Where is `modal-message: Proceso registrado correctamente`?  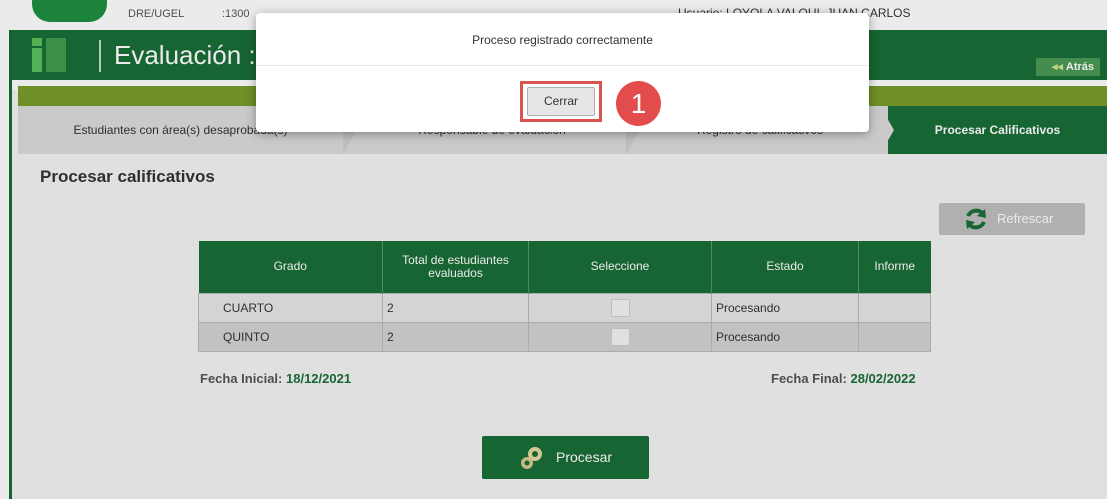 modal-message: Proceso registrado correctamente is located at coordinates (562, 40).